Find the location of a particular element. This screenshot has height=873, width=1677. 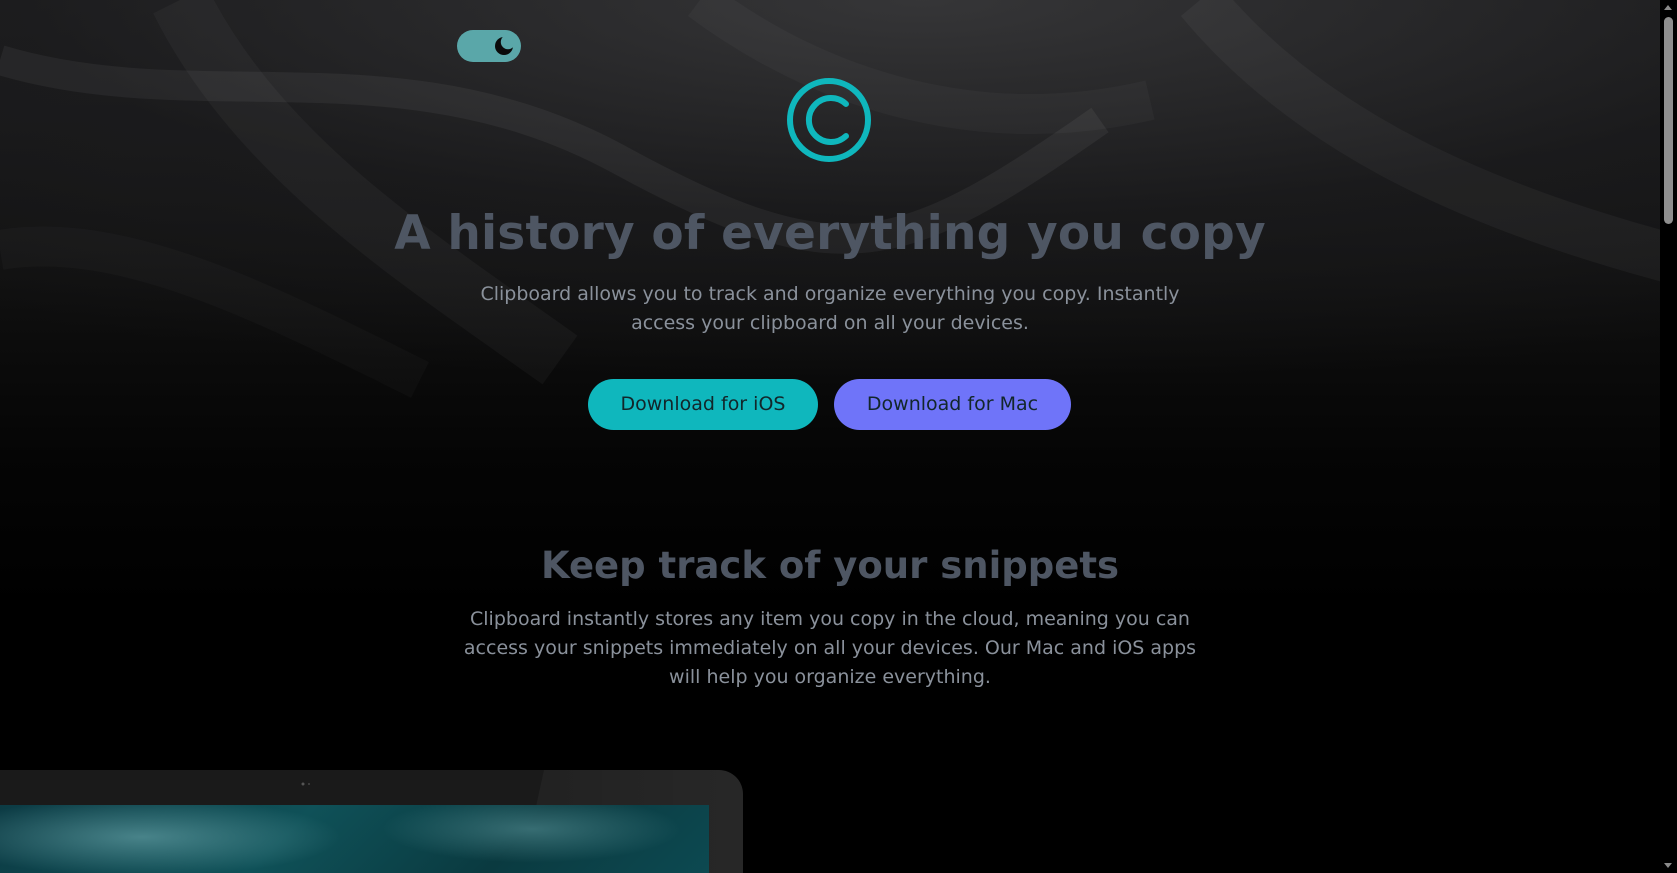

laptop-screen-wallpaper is located at coordinates (354, 839).